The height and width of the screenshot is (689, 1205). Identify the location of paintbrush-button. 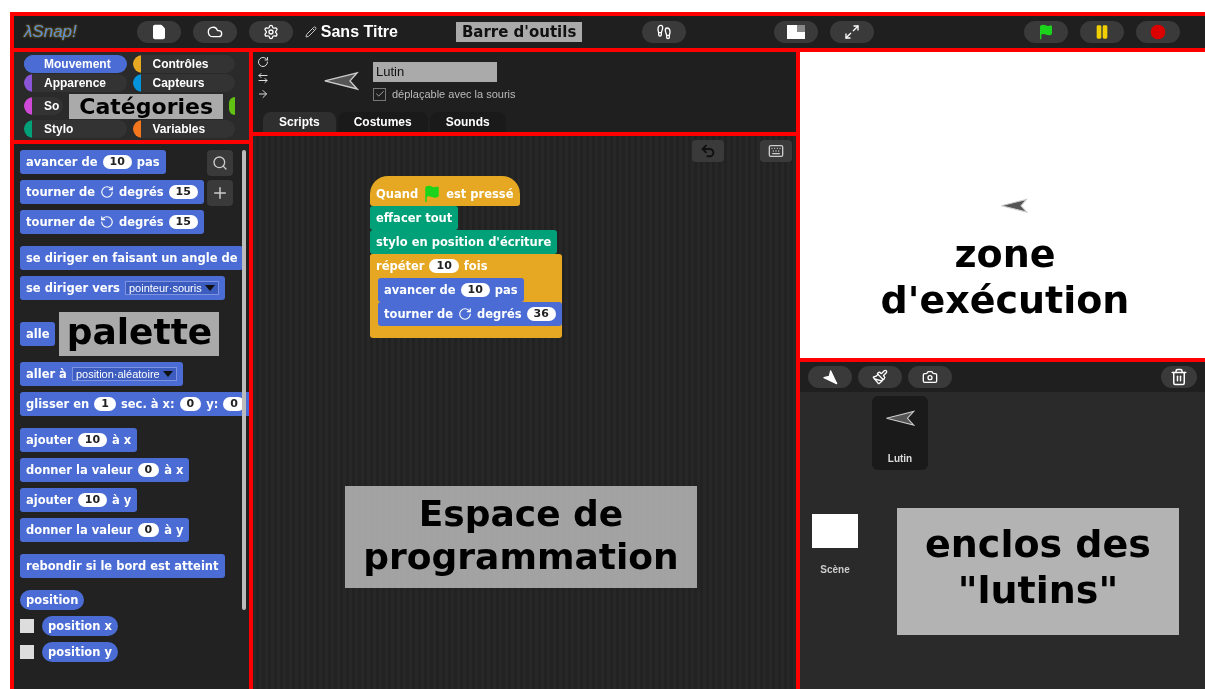
(880, 377).